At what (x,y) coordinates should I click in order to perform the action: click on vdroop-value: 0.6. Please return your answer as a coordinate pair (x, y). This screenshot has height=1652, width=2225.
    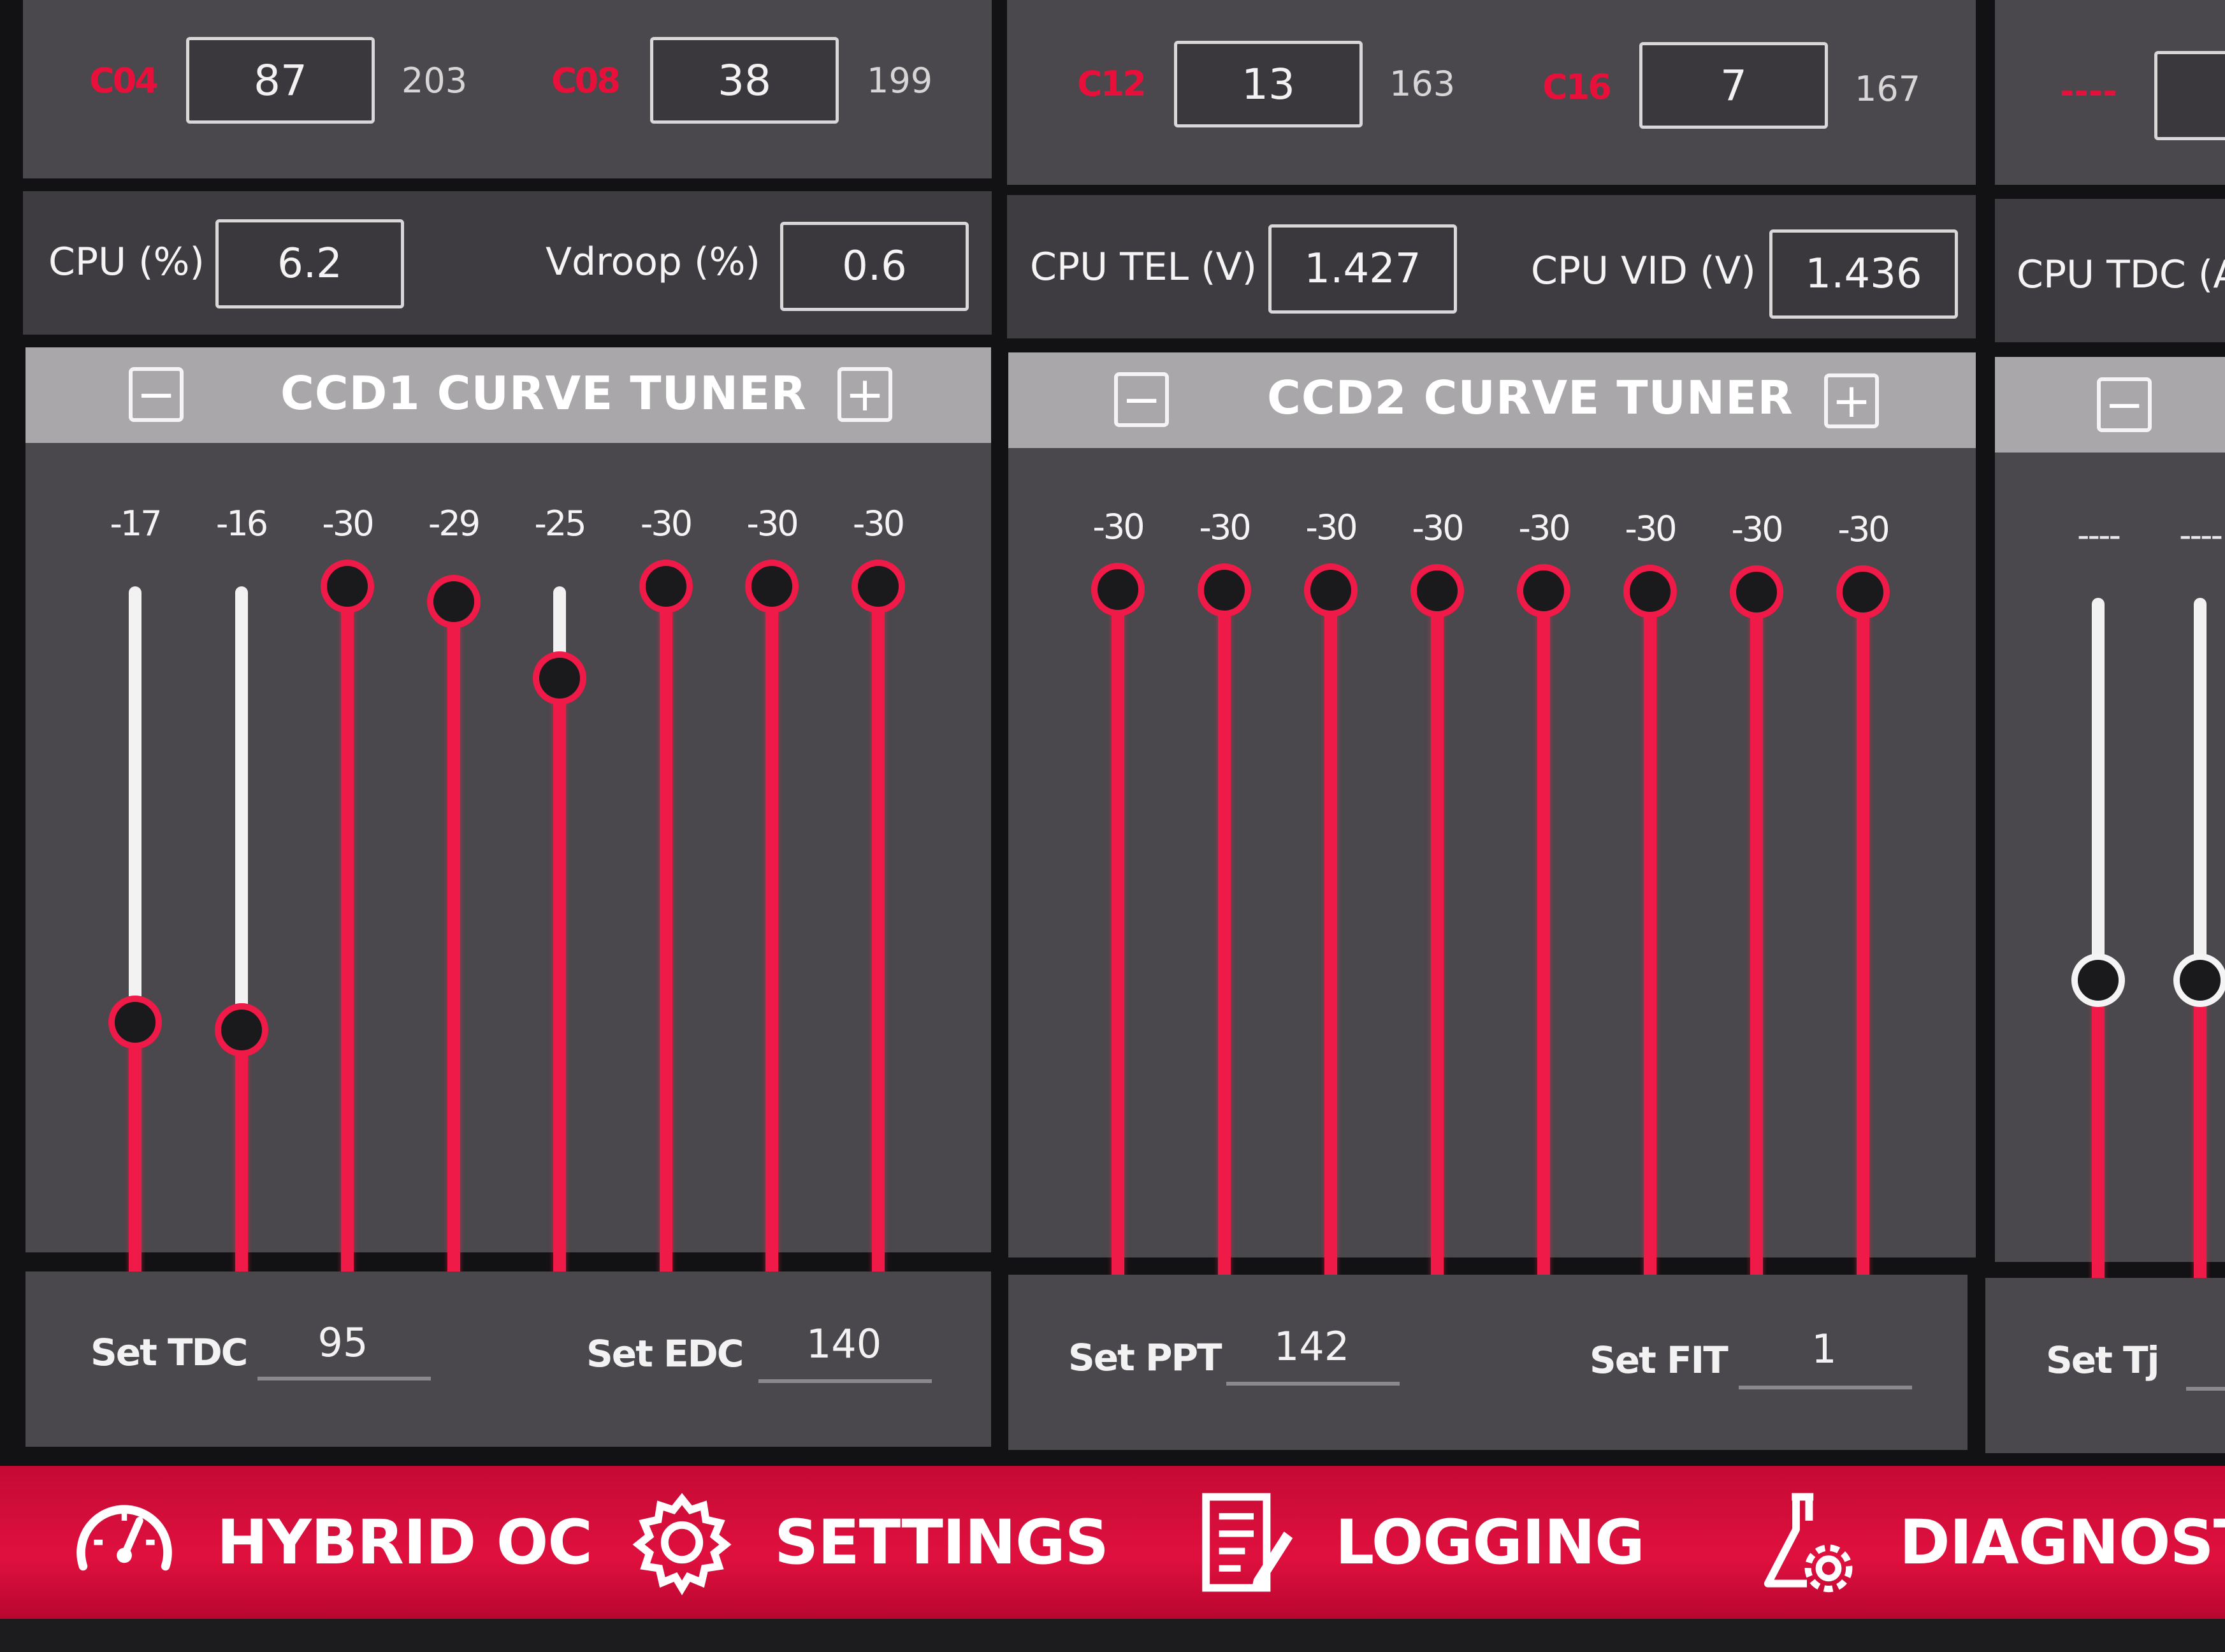
    Looking at the image, I should click on (874, 266).